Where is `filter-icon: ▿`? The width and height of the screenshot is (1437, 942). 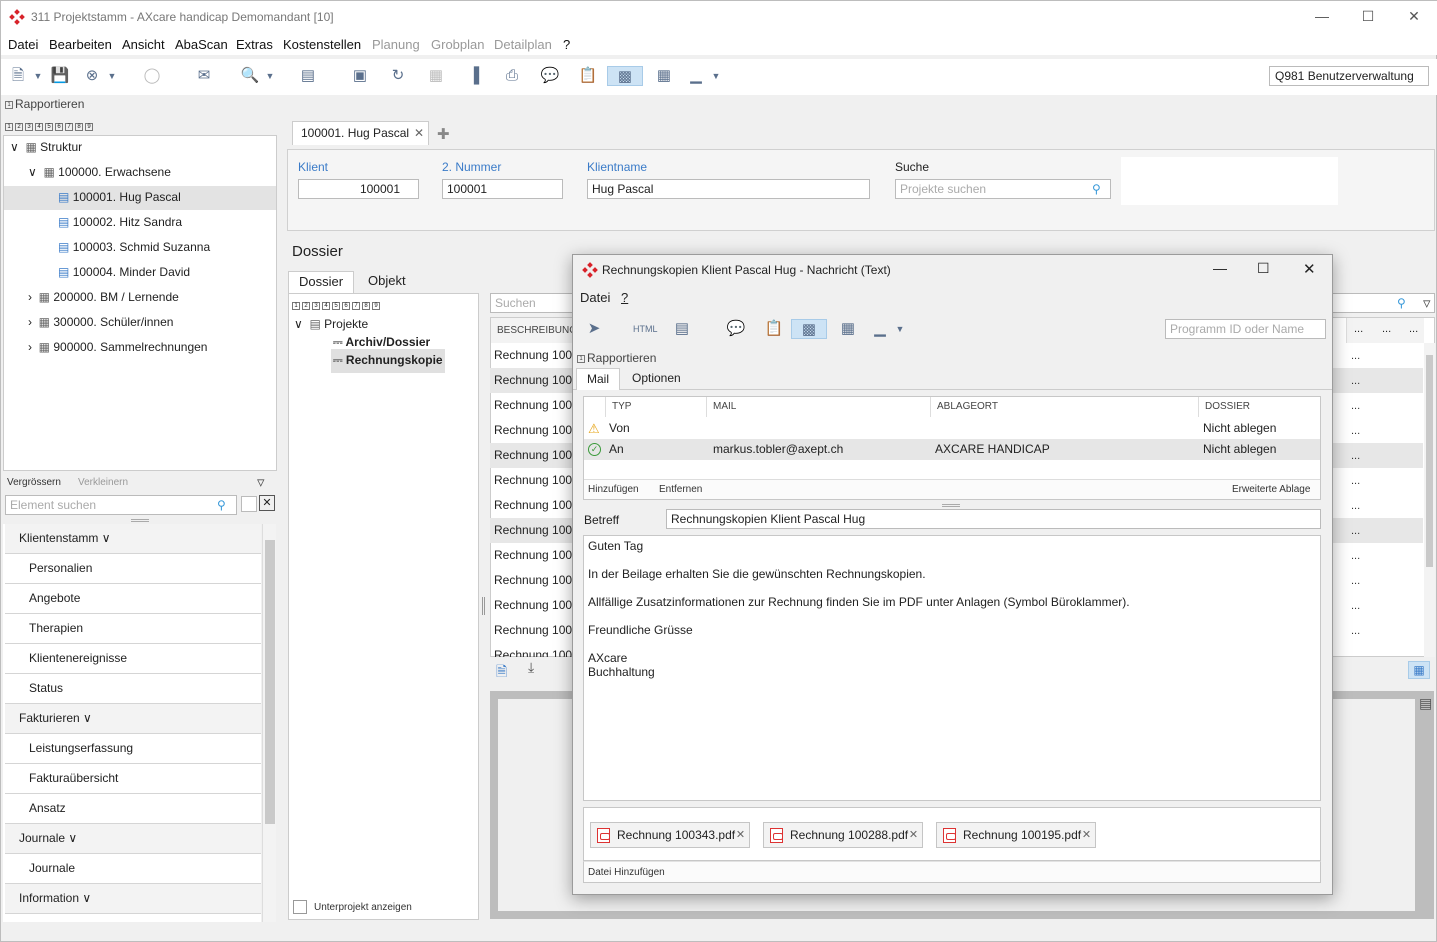 filter-icon: ▿ is located at coordinates (1427, 303).